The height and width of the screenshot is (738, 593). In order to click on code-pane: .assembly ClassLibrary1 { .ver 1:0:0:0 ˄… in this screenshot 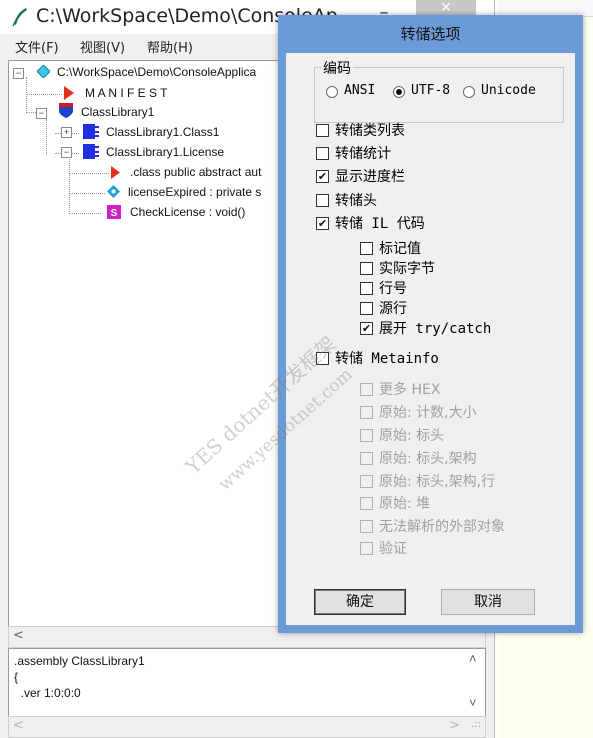, I will do `click(247, 683)`.